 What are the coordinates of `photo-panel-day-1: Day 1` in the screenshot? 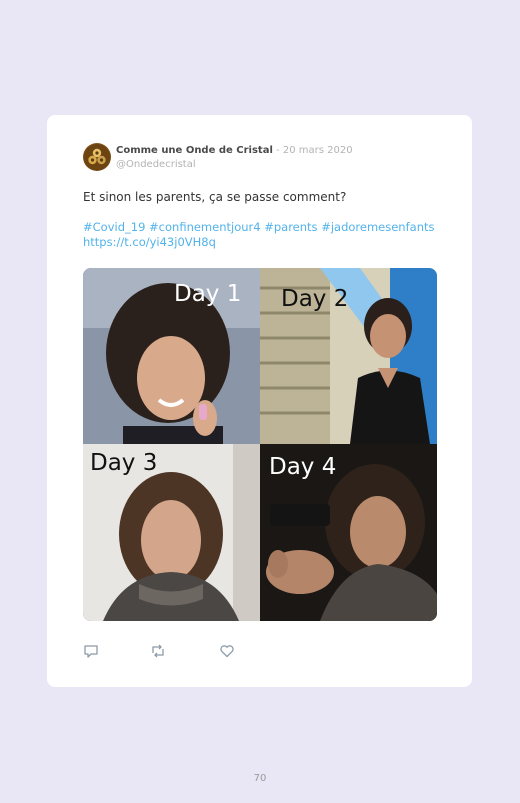 It's located at (171, 356).